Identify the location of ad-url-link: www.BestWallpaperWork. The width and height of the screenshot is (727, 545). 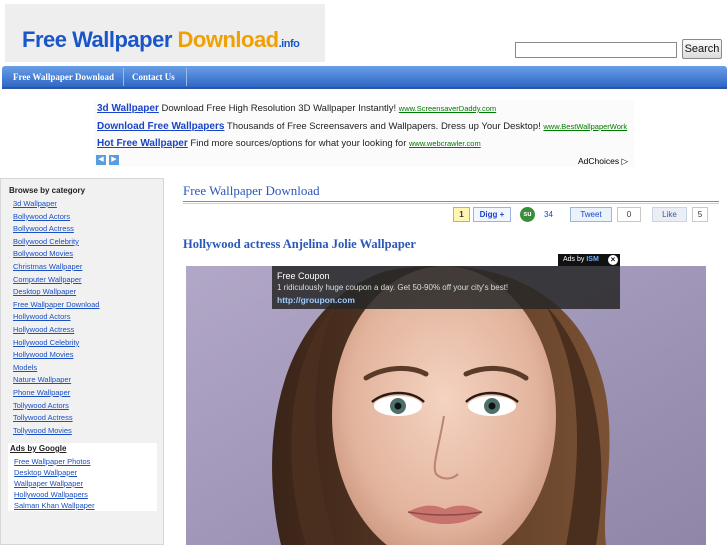
(585, 126).